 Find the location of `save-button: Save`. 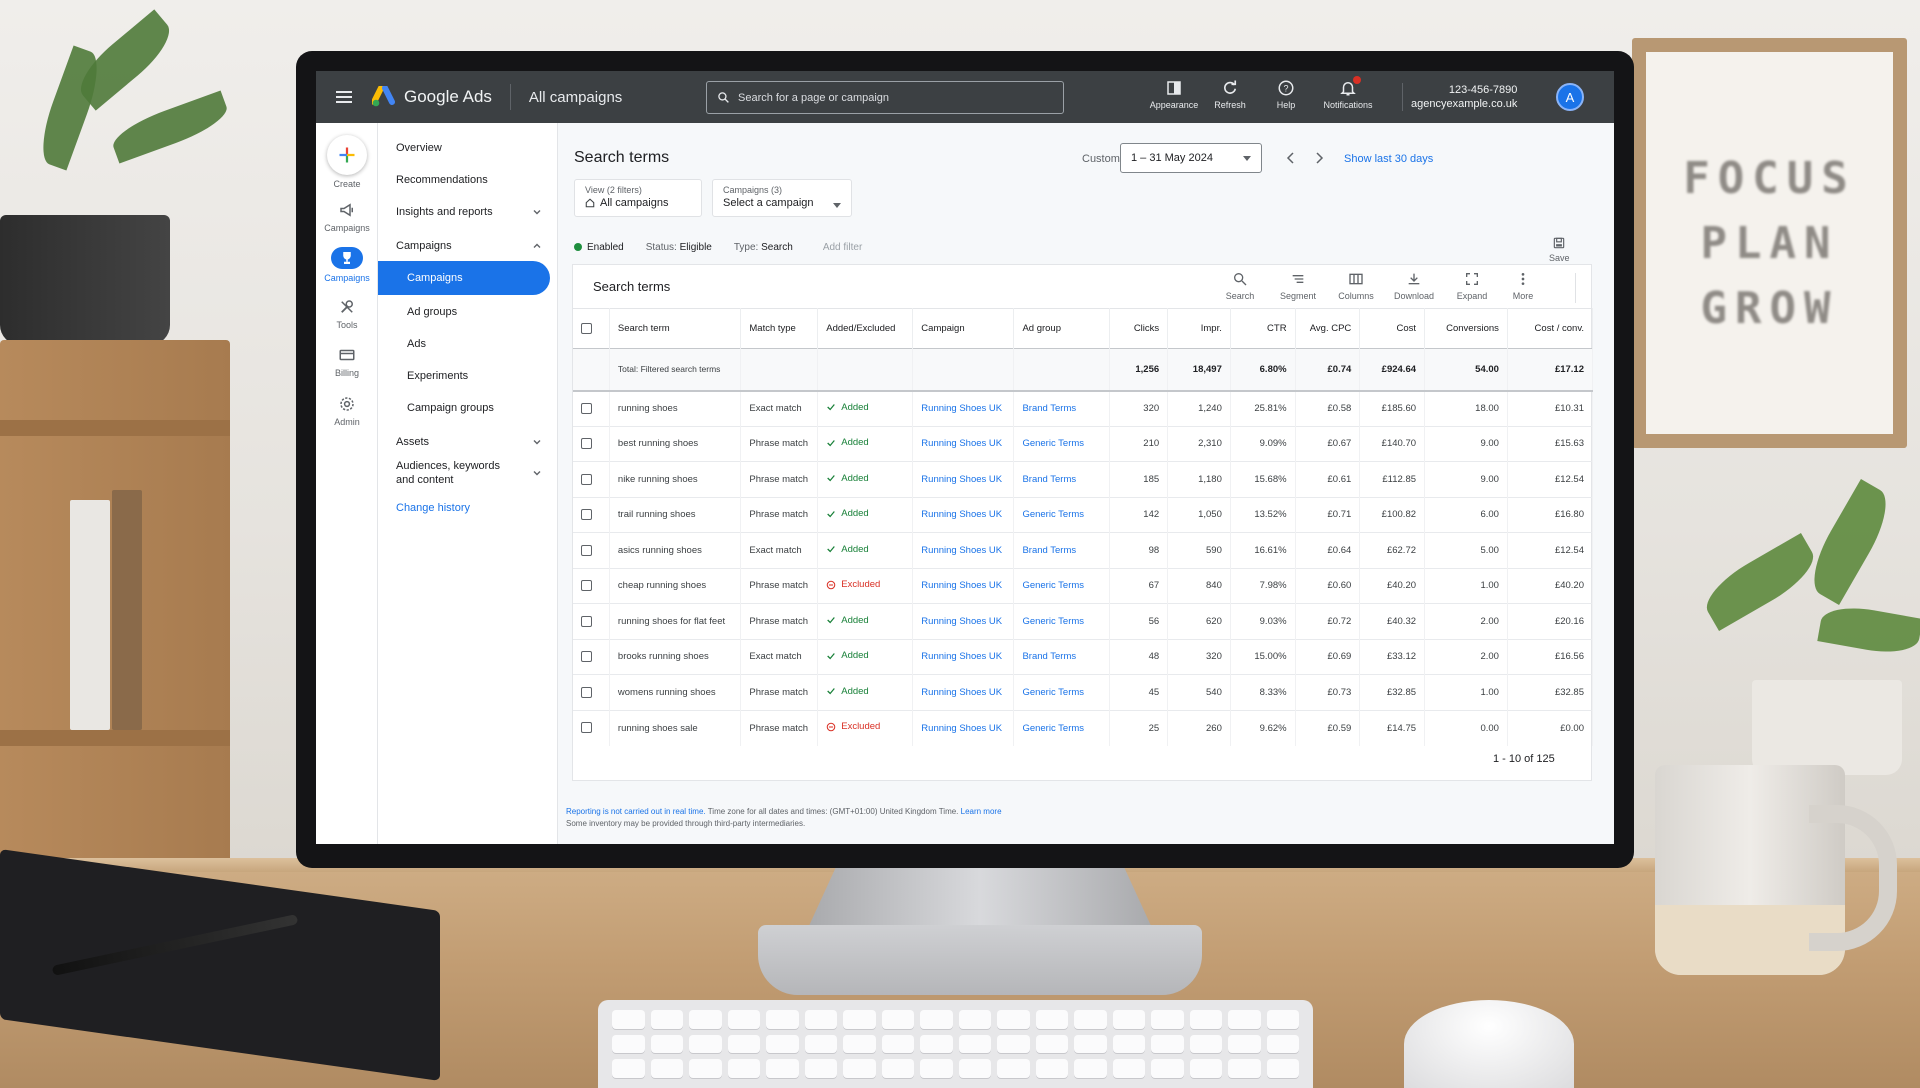

save-button: Save is located at coordinates (1559, 249).